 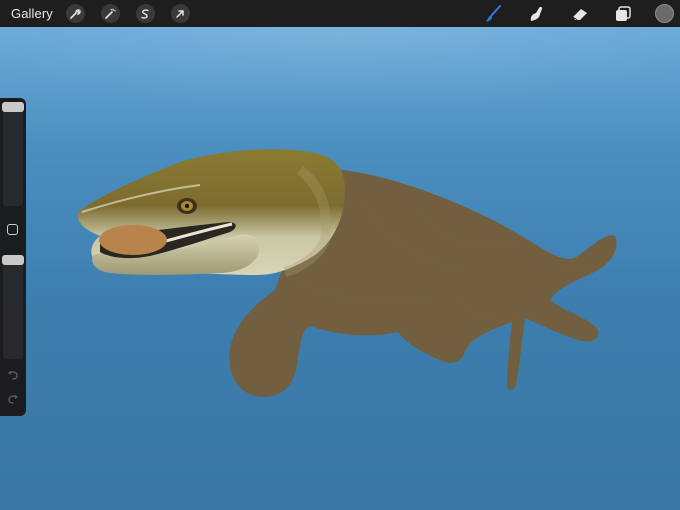 What do you see at coordinates (340, 13) in the screenshot?
I see `top-toolbar: Gallery` at bounding box center [340, 13].